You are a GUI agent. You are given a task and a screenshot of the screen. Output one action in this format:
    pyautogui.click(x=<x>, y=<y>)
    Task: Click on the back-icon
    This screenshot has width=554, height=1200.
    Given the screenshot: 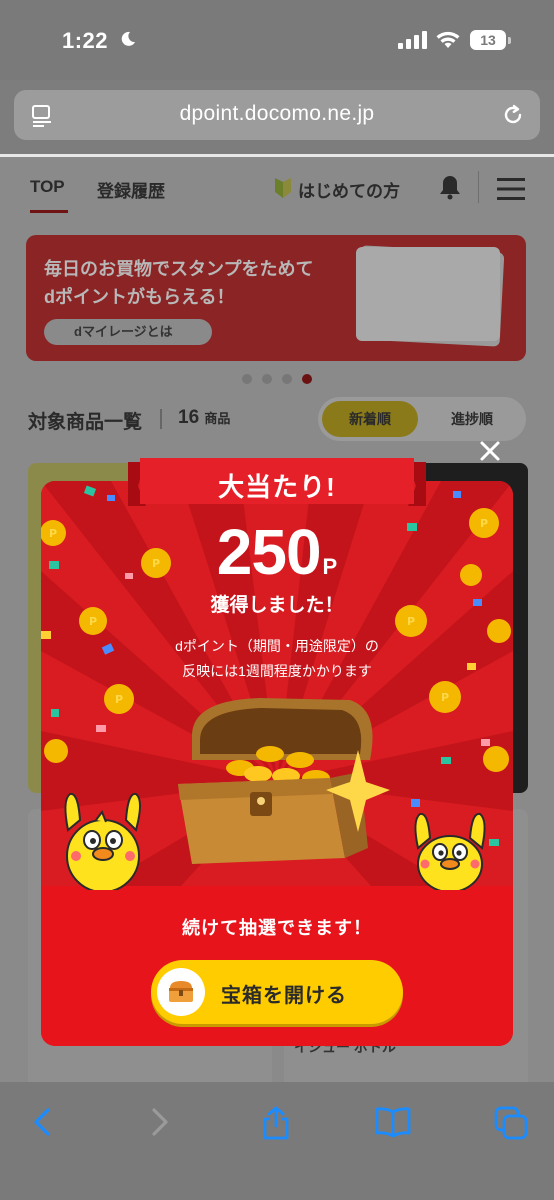 What is the action you would take?
    pyautogui.click(x=42, y=1122)
    